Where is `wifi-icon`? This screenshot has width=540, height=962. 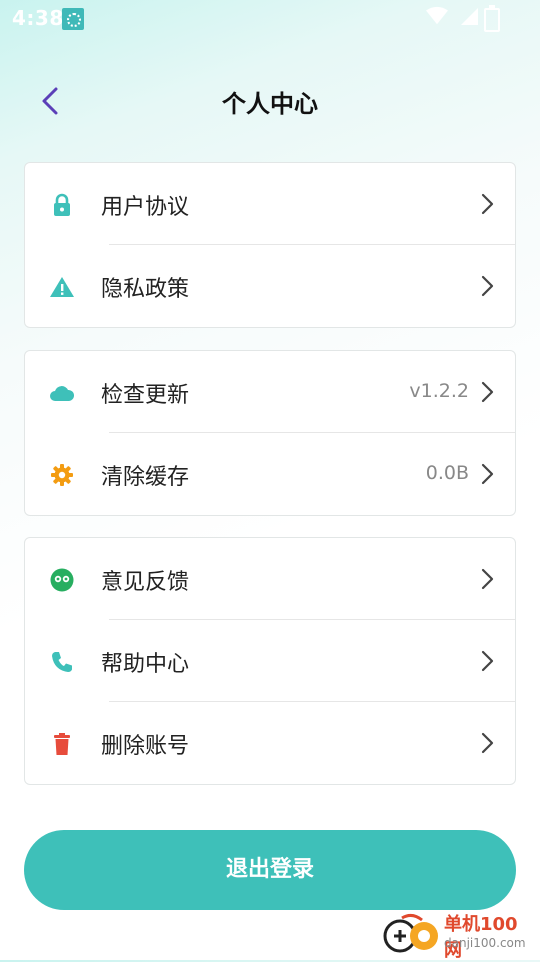 wifi-icon is located at coordinates (437, 15).